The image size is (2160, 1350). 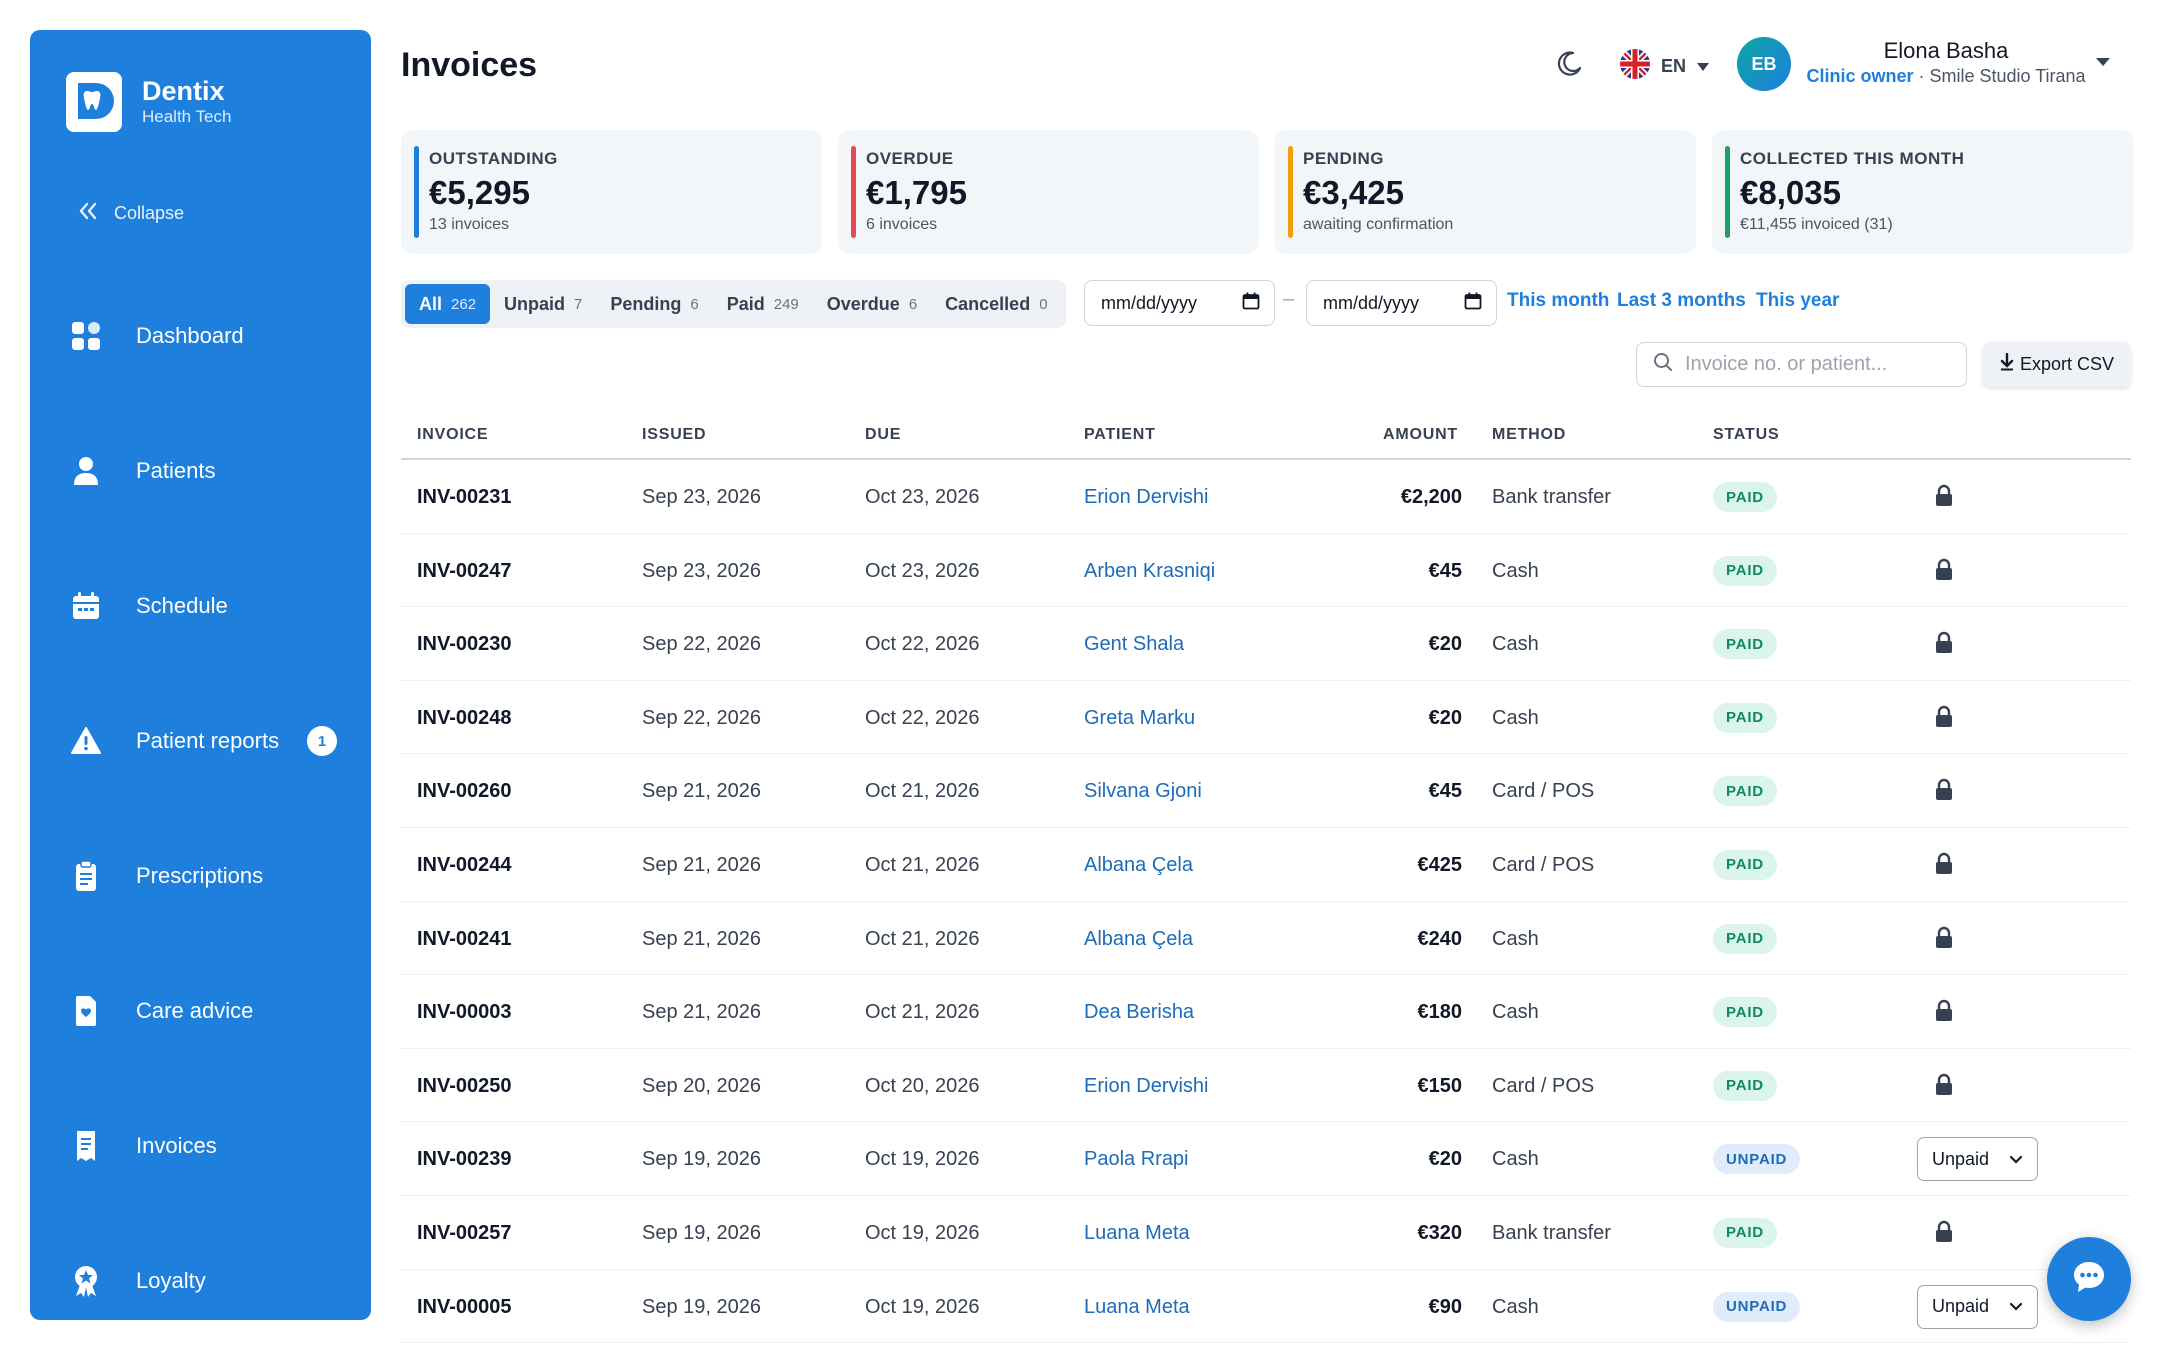 I want to click on sidebar-item-dashboard: Dashboard, so click(x=215, y=336).